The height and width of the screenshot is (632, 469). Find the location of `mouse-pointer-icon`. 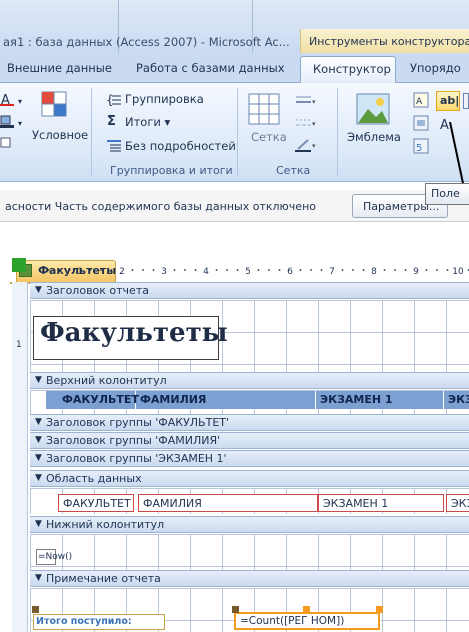

mouse-pointer-icon is located at coordinates (454, 156).